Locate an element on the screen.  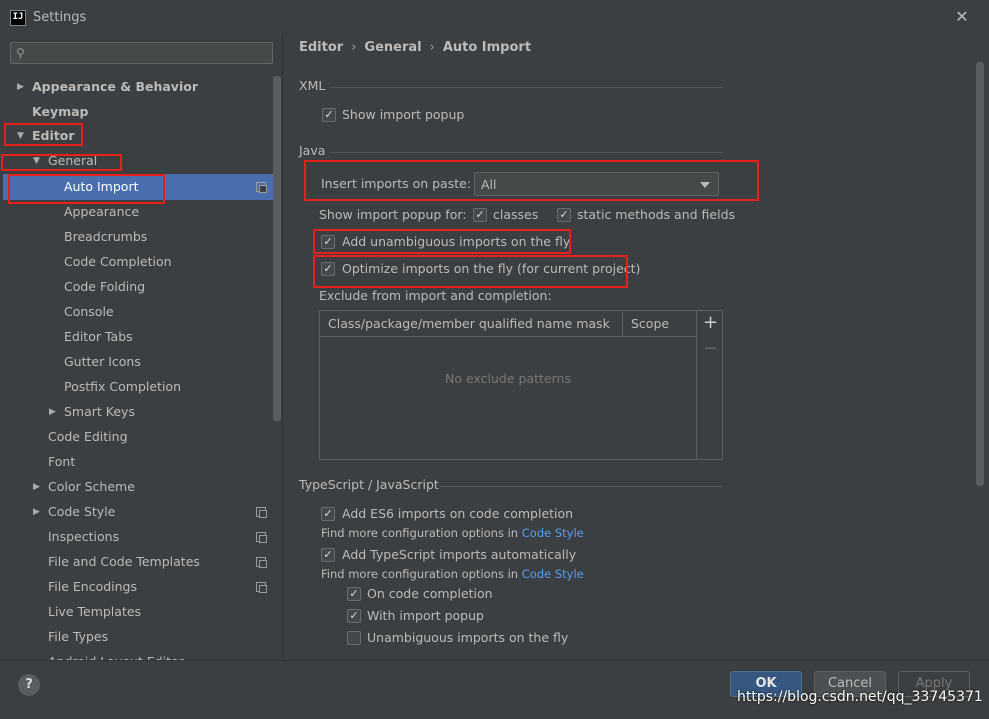
sidebar-item-breadcrumbs: Breadcrumbs is located at coordinates (105, 237).